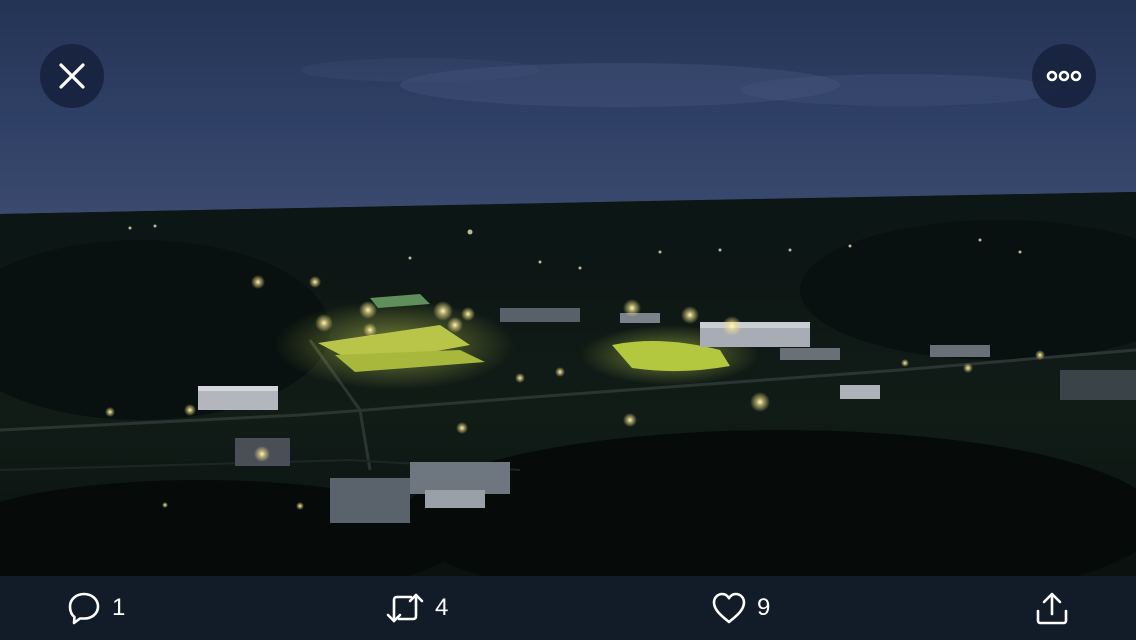  What do you see at coordinates (729, 608) in the screenshot?
I see `heart-icon` at bounding box center [729, 608].